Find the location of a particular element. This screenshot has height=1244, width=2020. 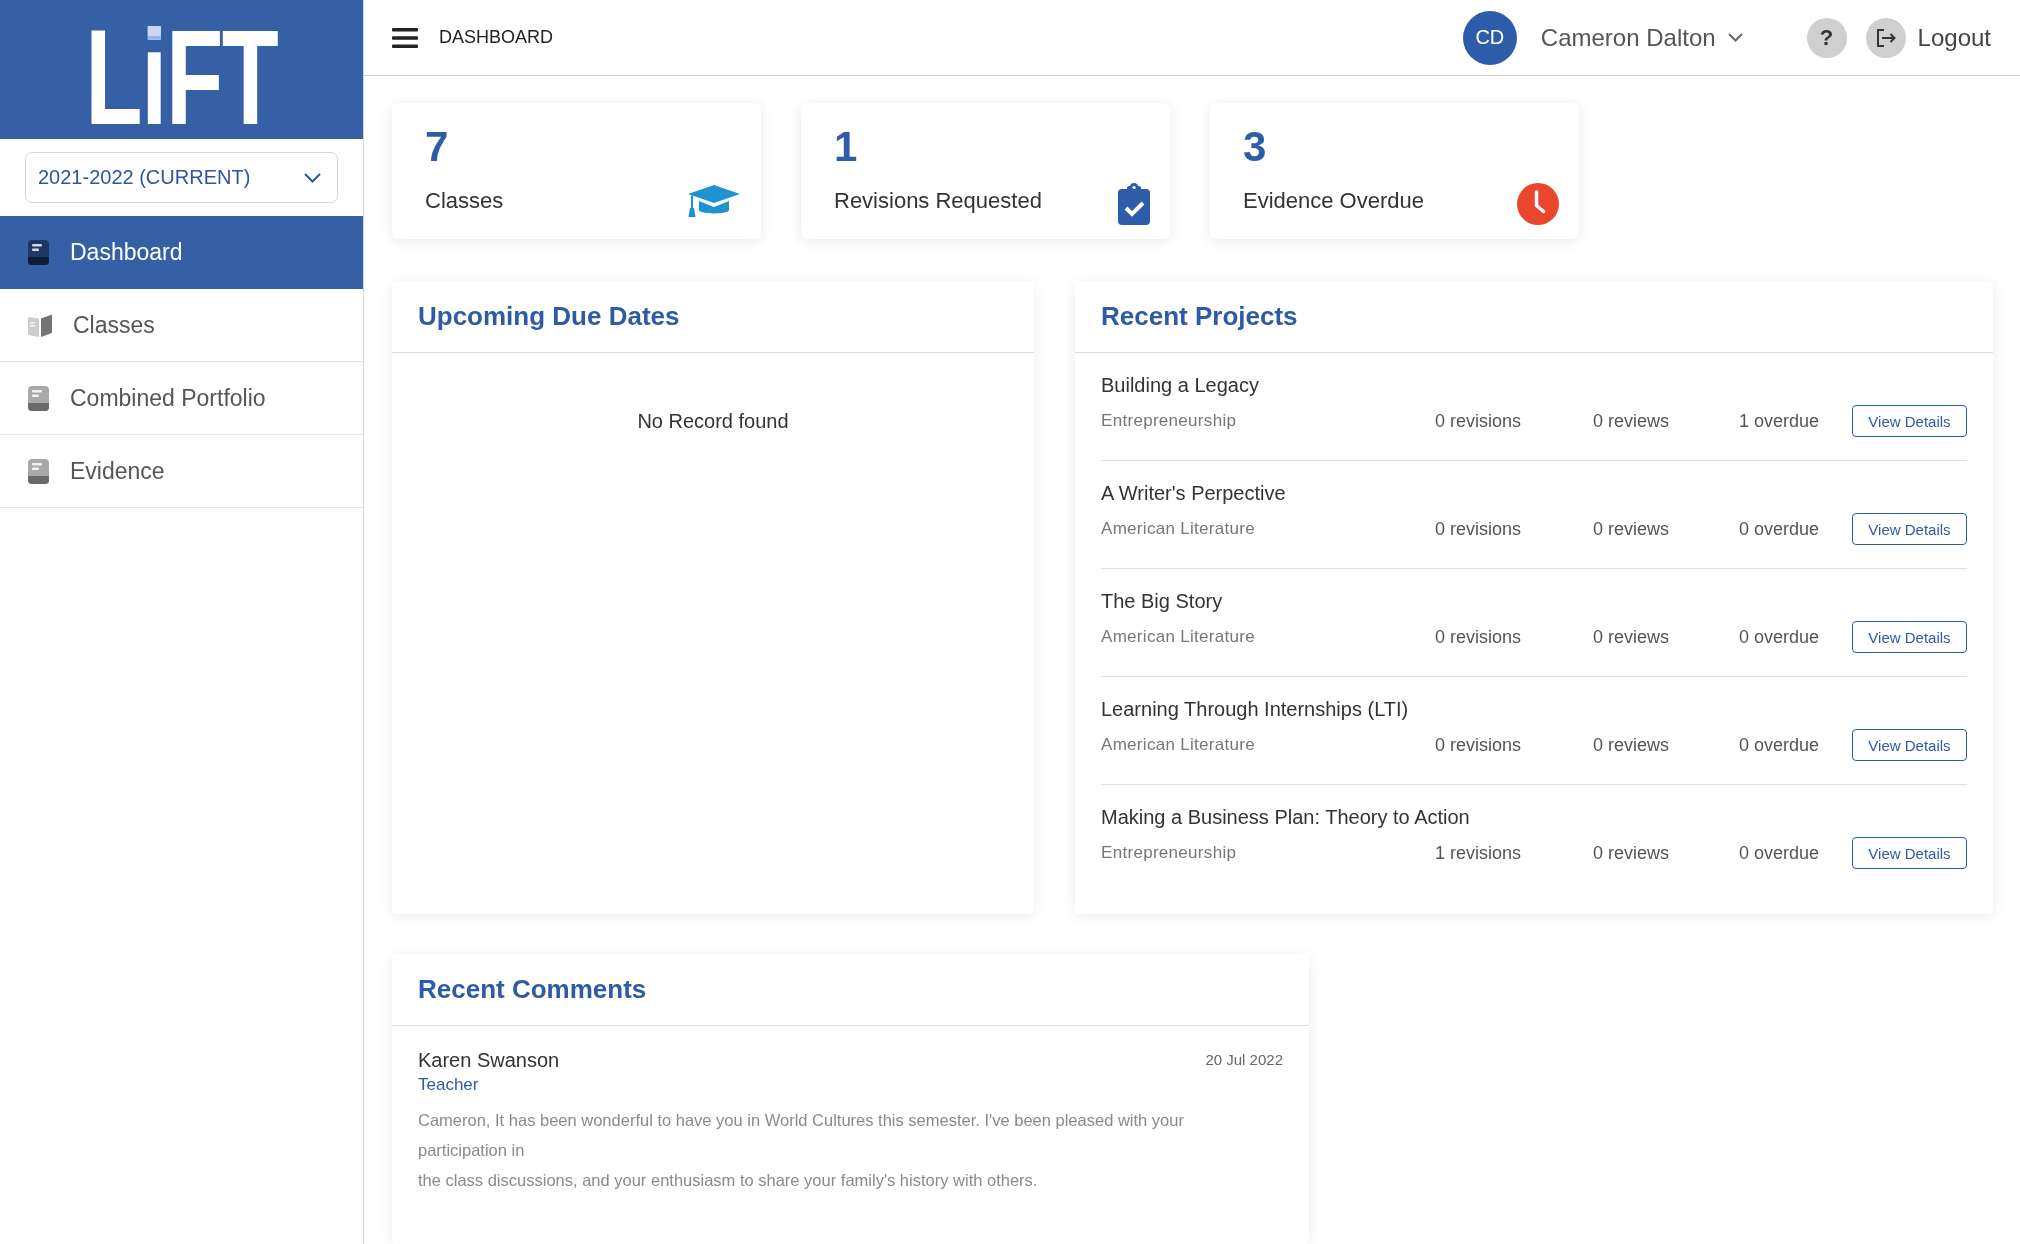

comment-text: Cameron, It has been wonderful to have you in World Cultures this semester. I've been pleased with your participation in the class discussions, and your enthusiasm to share your family's history with others. is located at coordinates (801, 1150).